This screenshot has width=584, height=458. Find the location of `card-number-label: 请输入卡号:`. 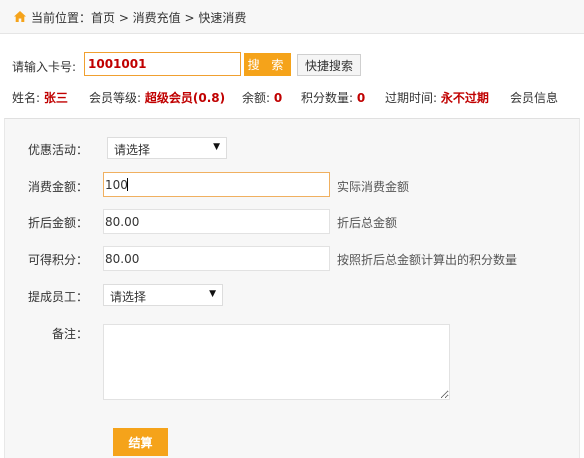

card-number-label: 请输入卡号: is located at coordinates (44, 67).